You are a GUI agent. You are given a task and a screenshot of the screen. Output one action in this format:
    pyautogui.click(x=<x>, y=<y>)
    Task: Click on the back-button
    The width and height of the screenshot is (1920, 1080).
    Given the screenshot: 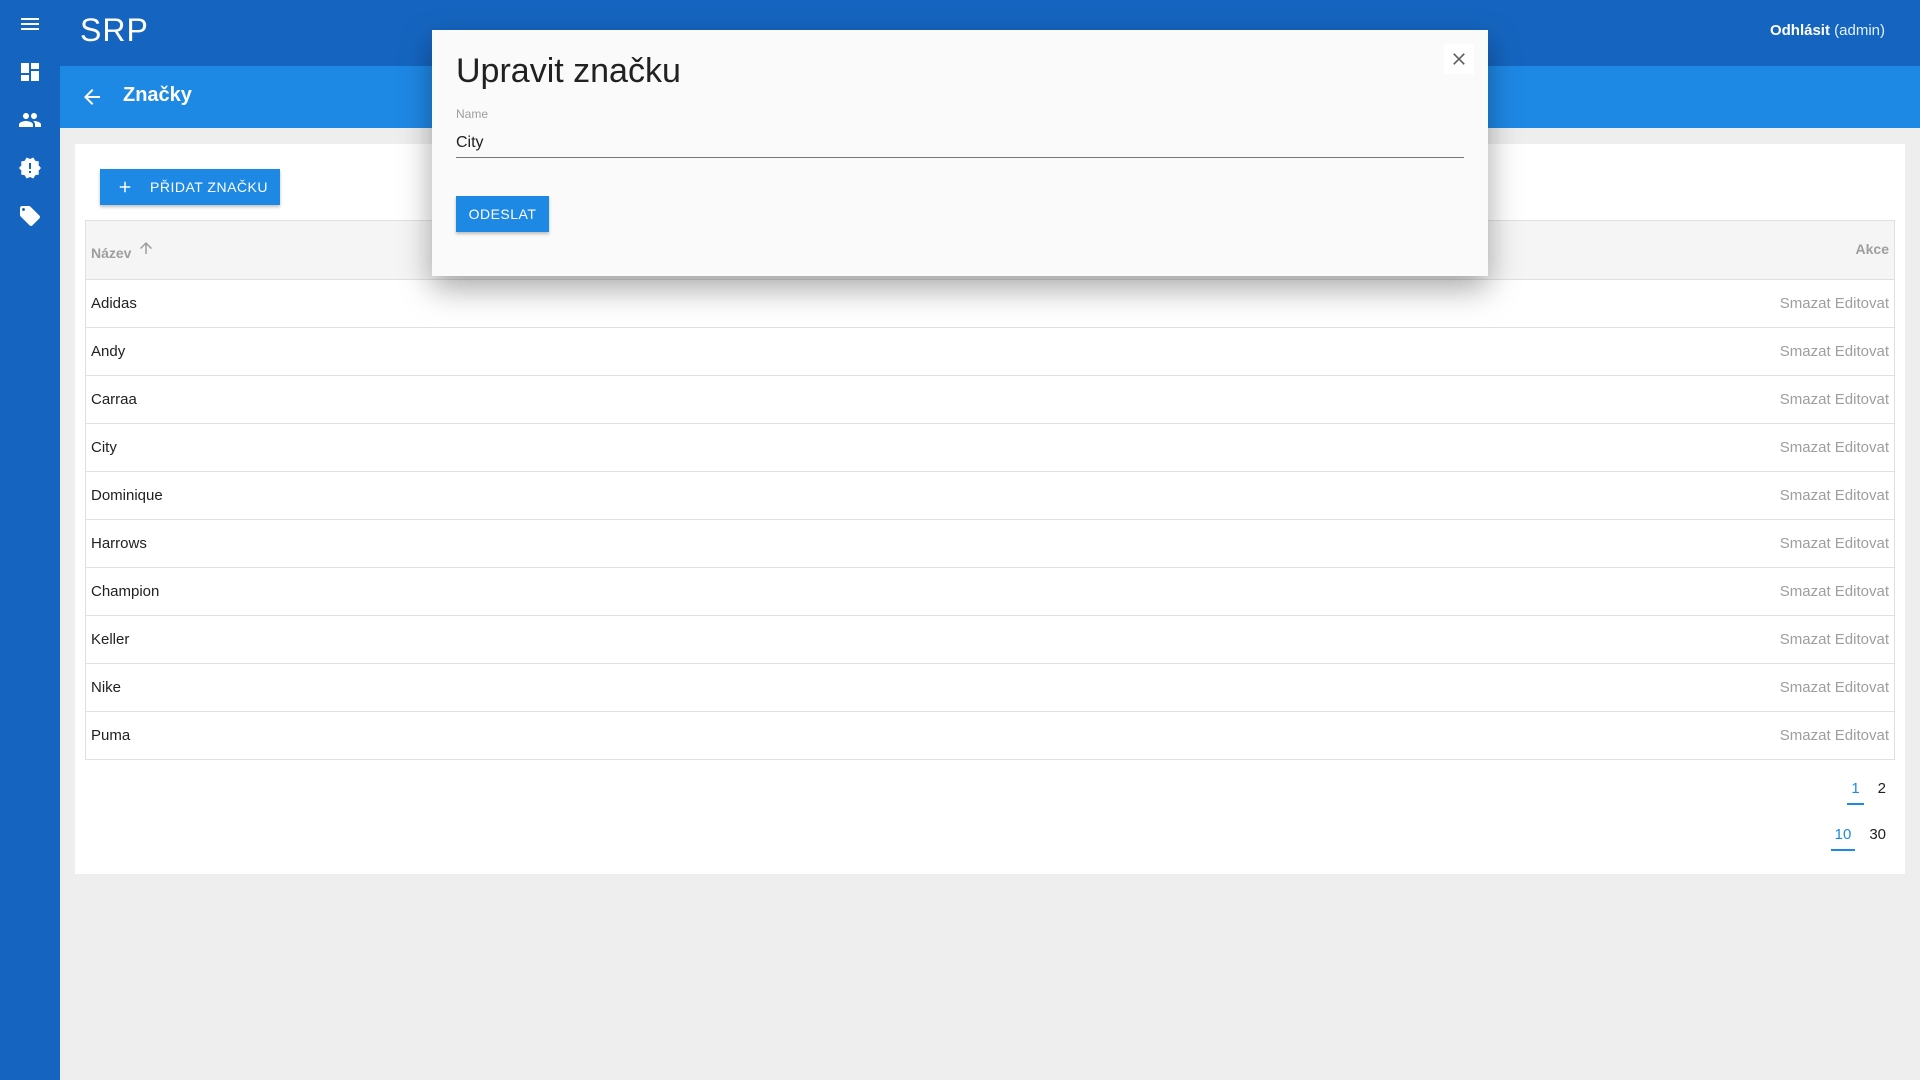 What is the action you would take?
    pyautogui.click(x=92, y=97)
    